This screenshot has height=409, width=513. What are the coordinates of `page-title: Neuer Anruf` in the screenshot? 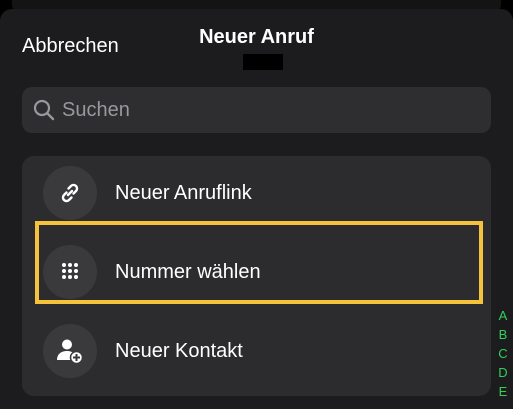 It's located at (256, 37).